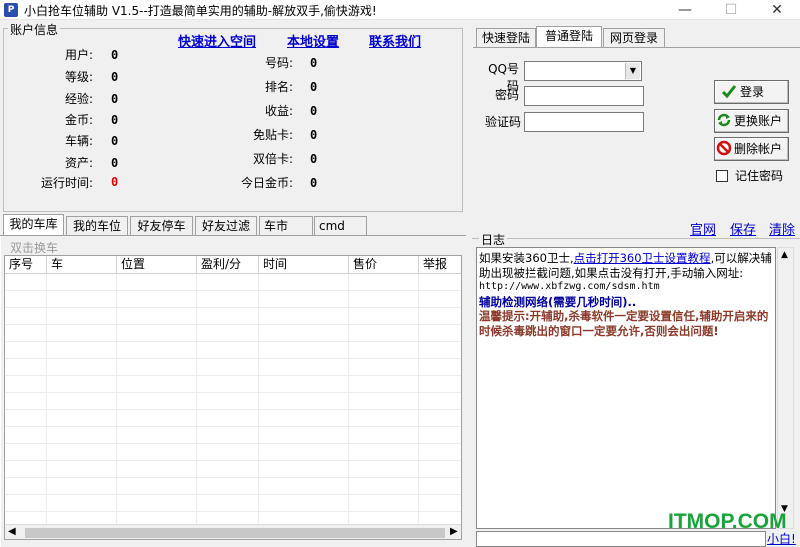  Describe the element at coordinates (636, 238) in the screenshot. I see `log-group-border` at that location.